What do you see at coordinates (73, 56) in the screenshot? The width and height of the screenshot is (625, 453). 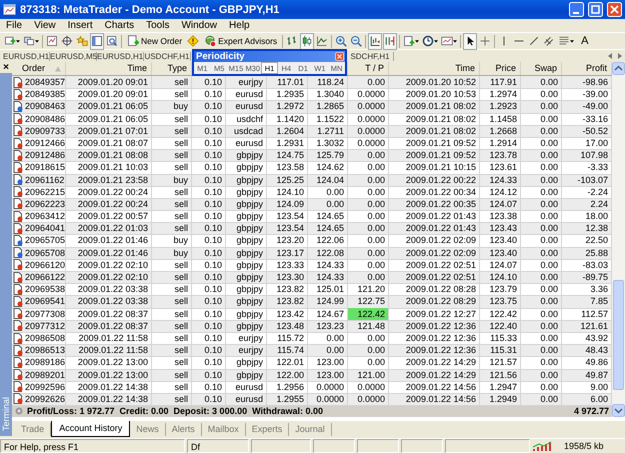 I see `chart-tab: EURUSD,M5` at bounding box center [73, 56].